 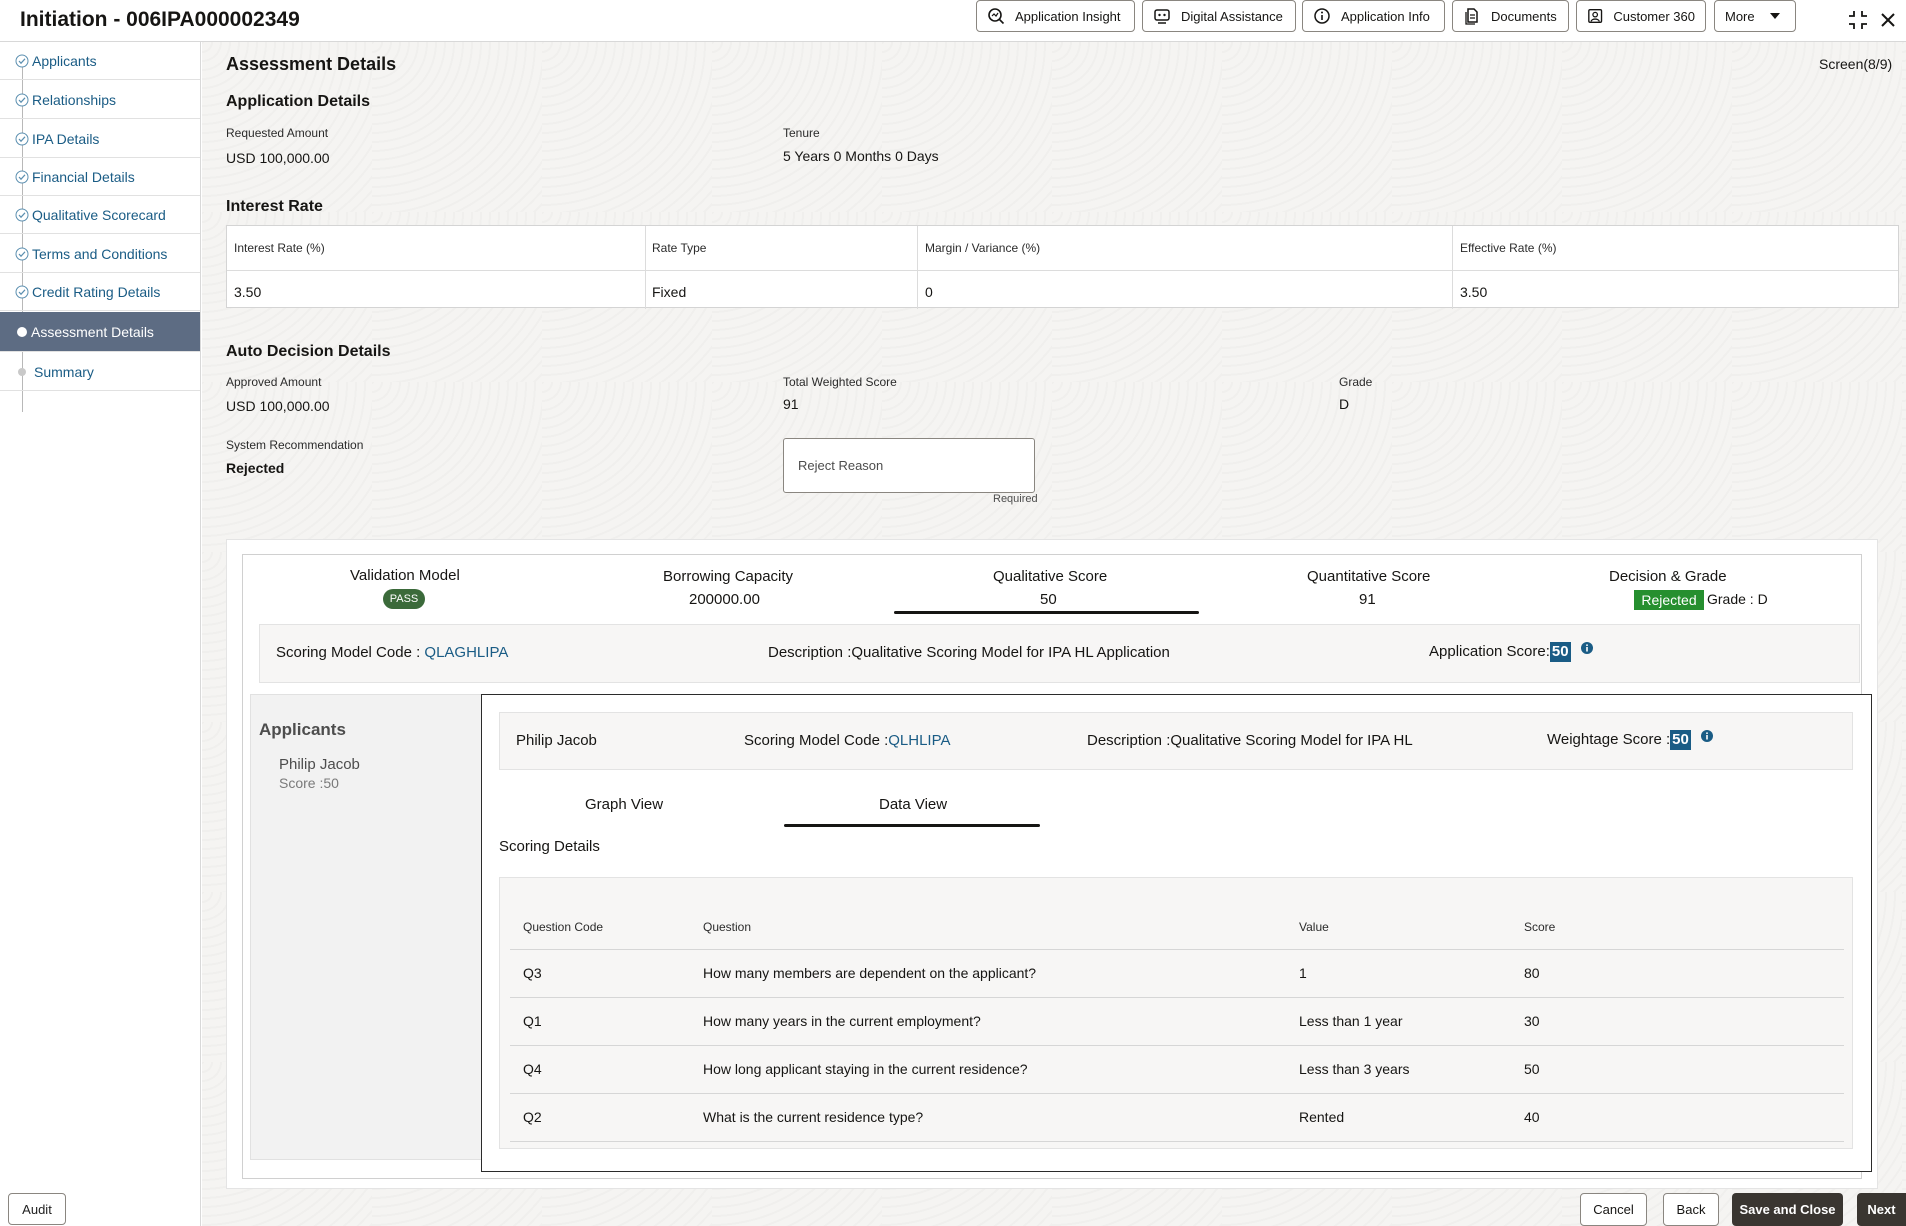 I want to click on total-weighted-score-value: 91, so click(x=791, y=404).